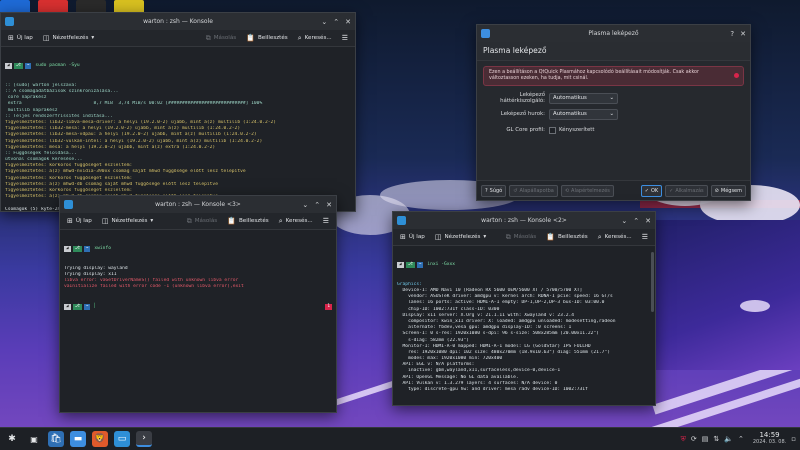  Describe the element at coordinates (122, 439) in the screenshot. I see `system-settings-icon: ▭` at that location.